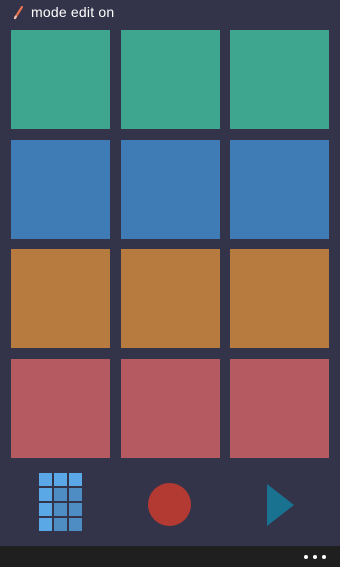 The height and width of the screenshot is (567, 340). Describe the element at coordinates (60, 502) in the screenshot. I see `pad-grid-button` at that location.